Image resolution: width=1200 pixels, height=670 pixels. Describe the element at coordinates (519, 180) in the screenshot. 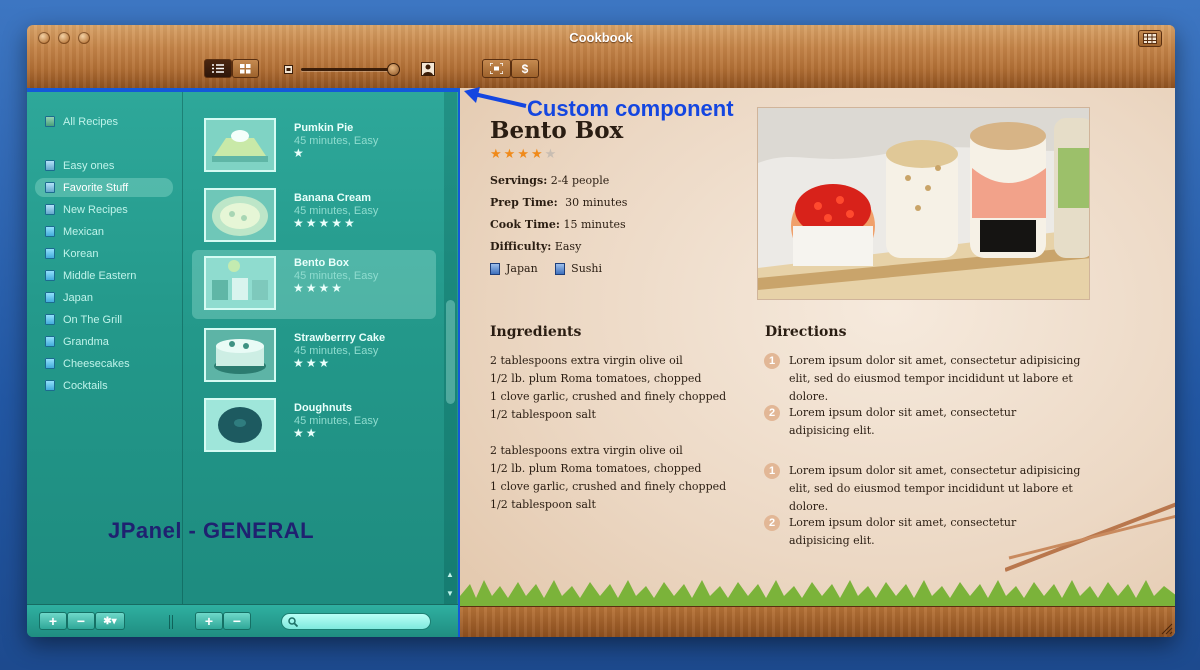

I see `servings-label: Servings:` at that location.